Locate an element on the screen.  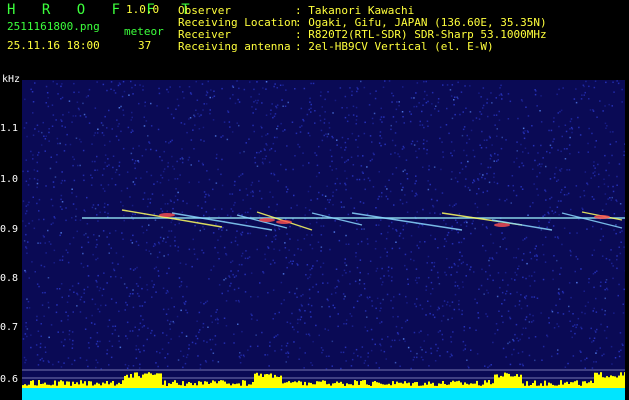
app-logo: H R O F F T is located at coordinates (103, 10).